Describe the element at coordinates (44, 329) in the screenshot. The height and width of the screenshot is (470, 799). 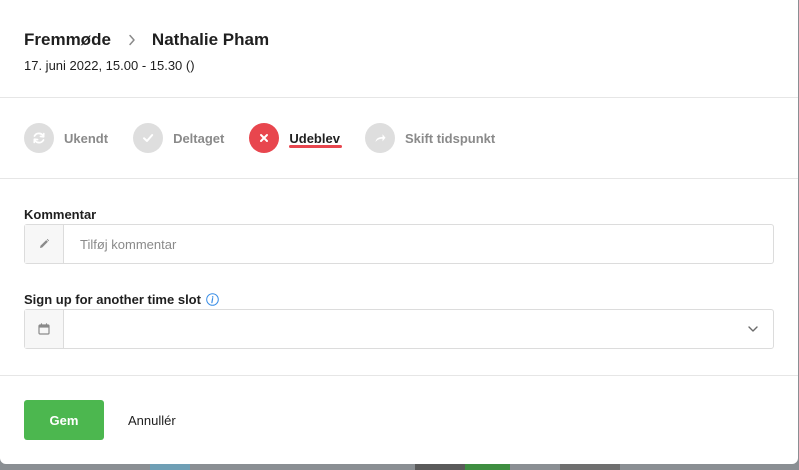
I see `calendar-icon` at that location.